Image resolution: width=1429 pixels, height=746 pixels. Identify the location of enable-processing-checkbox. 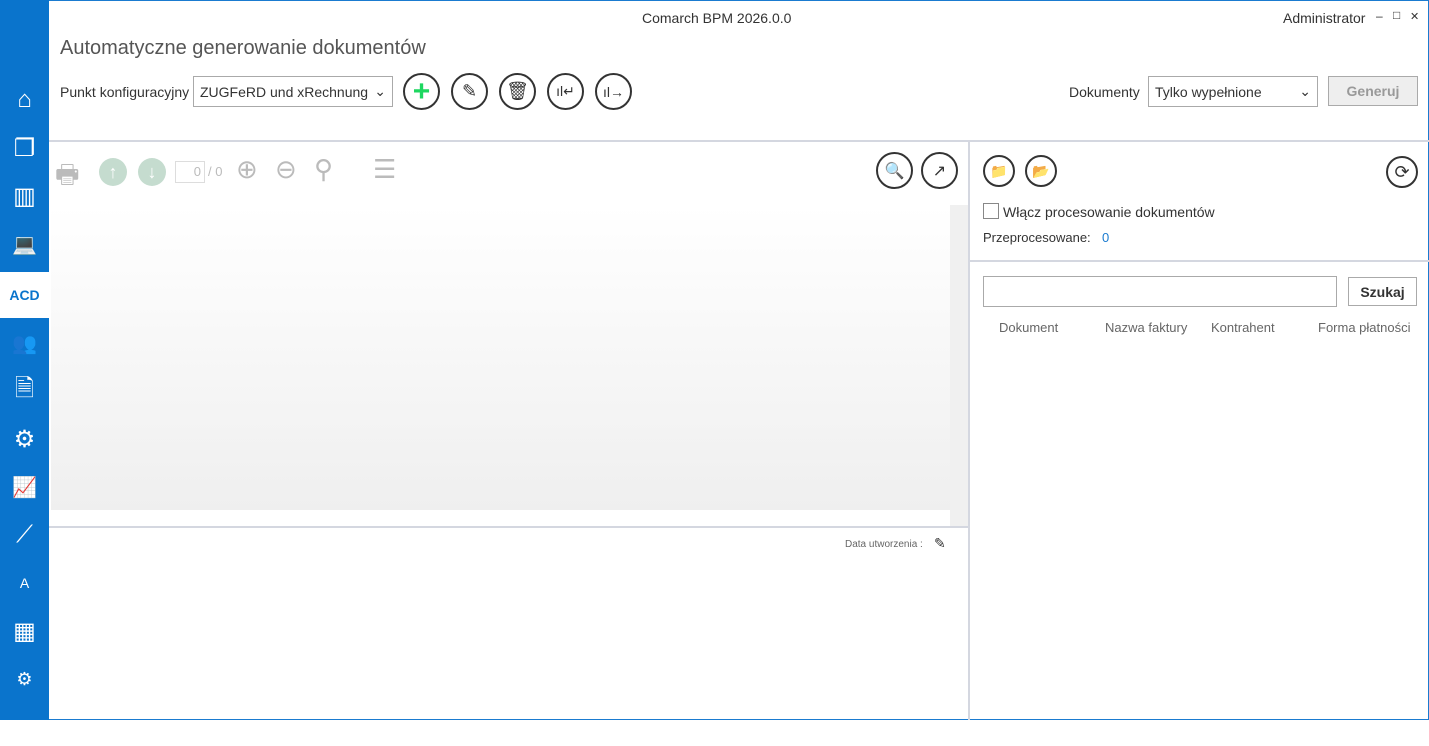
(991, 211).